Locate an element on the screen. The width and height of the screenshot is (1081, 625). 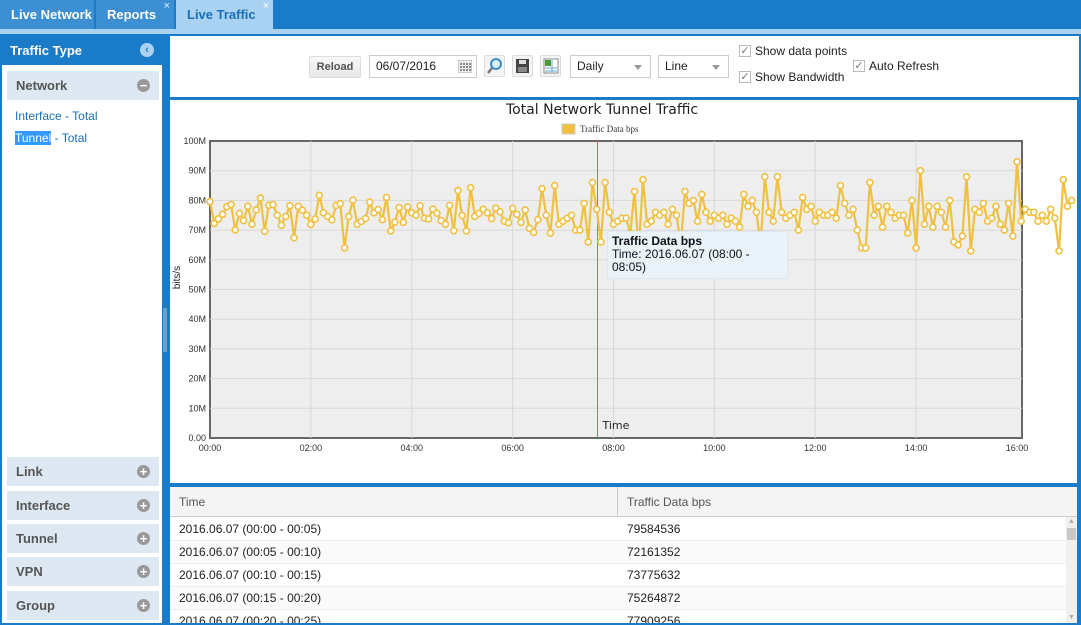
column-header-traffic: Traffic Data bps is located at coordinates (847, 502).